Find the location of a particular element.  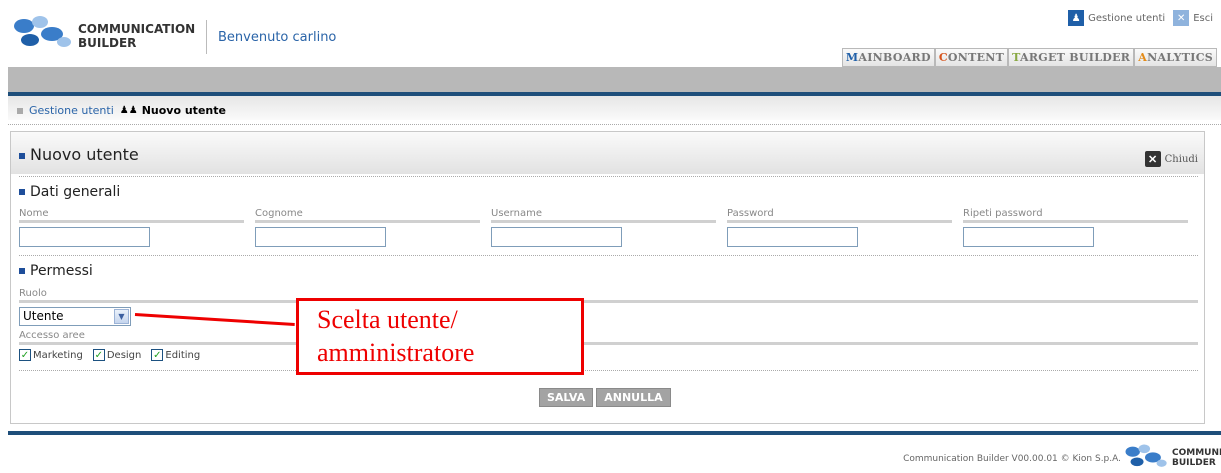

panel-title-text: Nuovo utente is located at coordinates (84, 154).